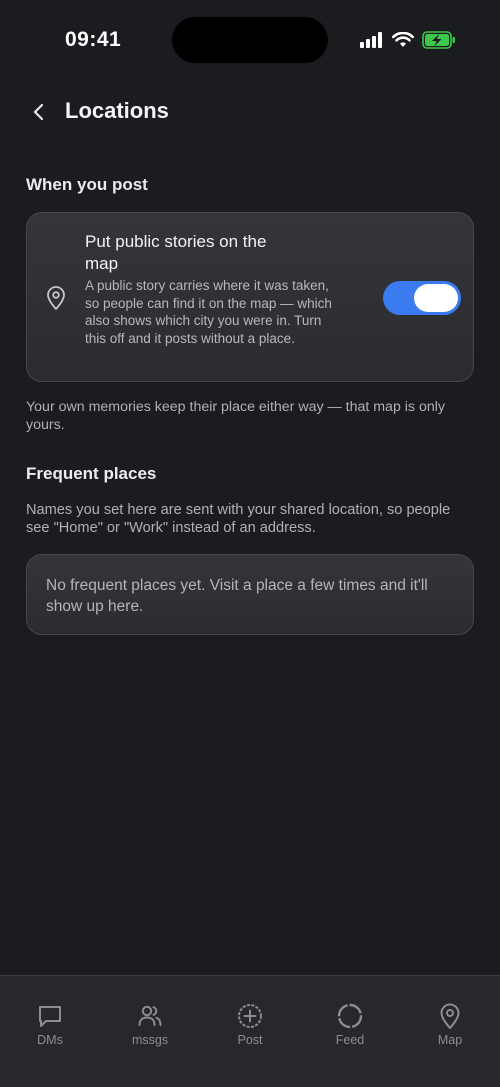  What do you see at coordinates (93, 39) in the screenshot?
I see `status-time: 09:41` at bounding box center [93, 39].